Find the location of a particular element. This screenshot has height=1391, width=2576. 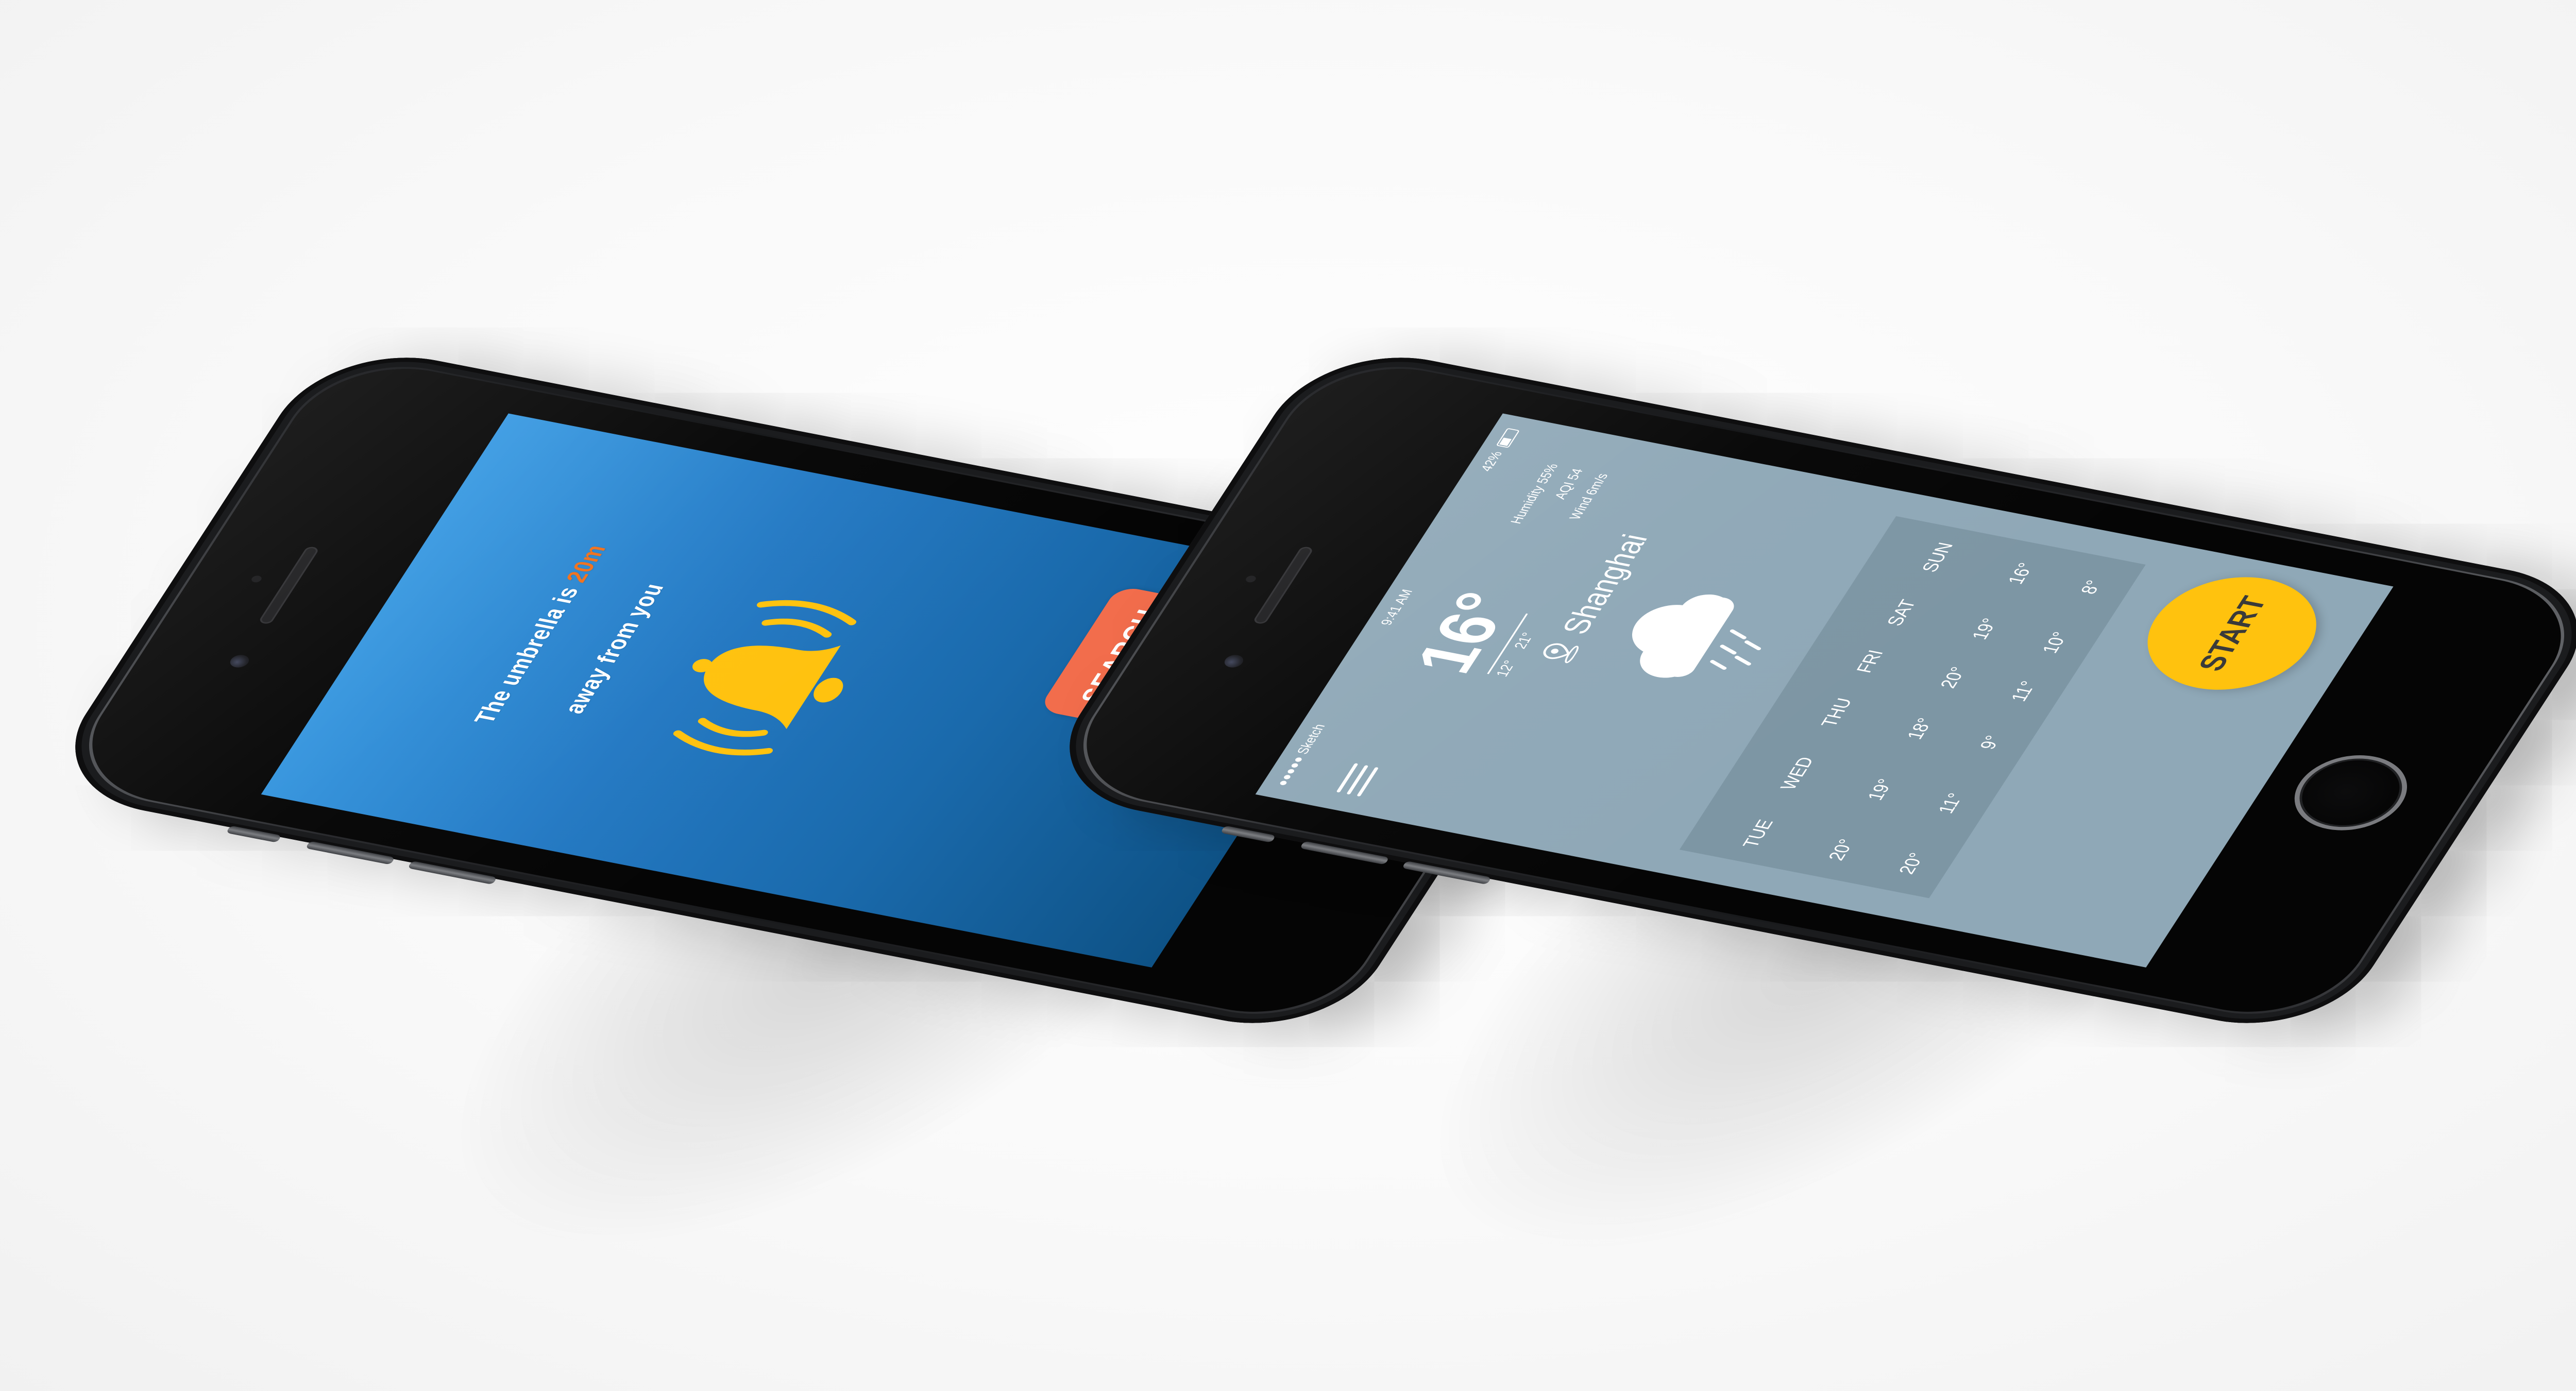

battery-fill is located at coordinates (1505, 441).